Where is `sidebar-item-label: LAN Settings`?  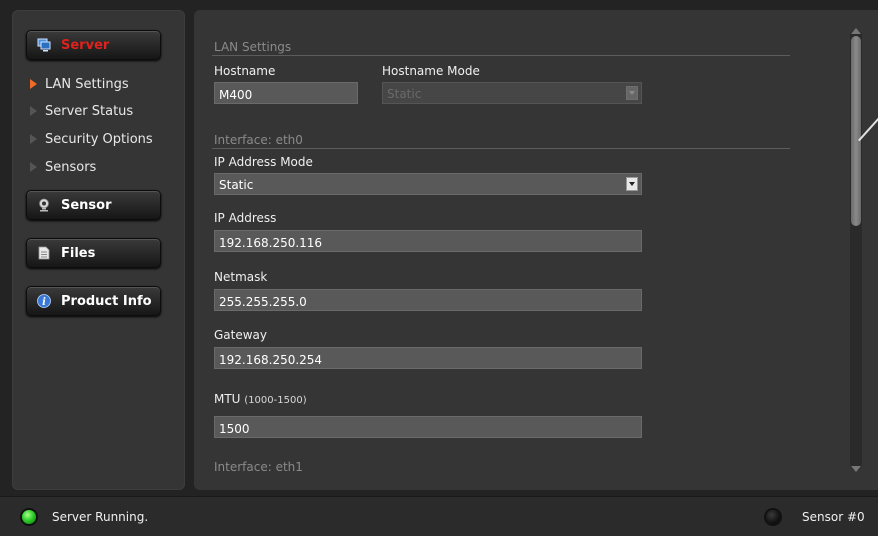
sidebar-item-label: LAN Settings is located at coordinates (87, 84).